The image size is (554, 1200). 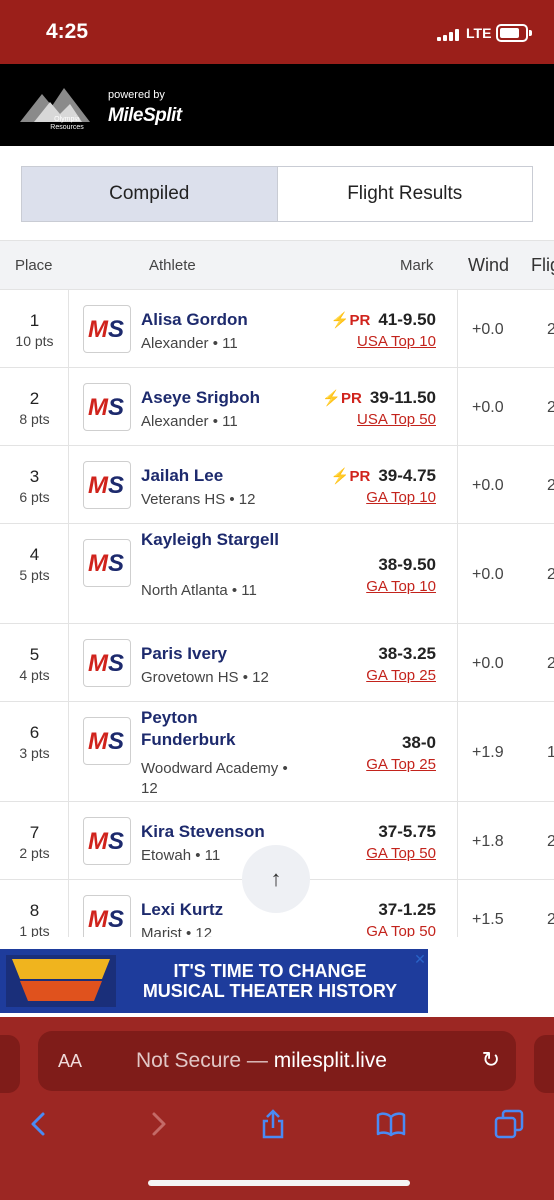 What do you see at coordinates (407, 909) in the screenshot?
I see `mark-value: 37-1.25` at bounding box center [407, 909].